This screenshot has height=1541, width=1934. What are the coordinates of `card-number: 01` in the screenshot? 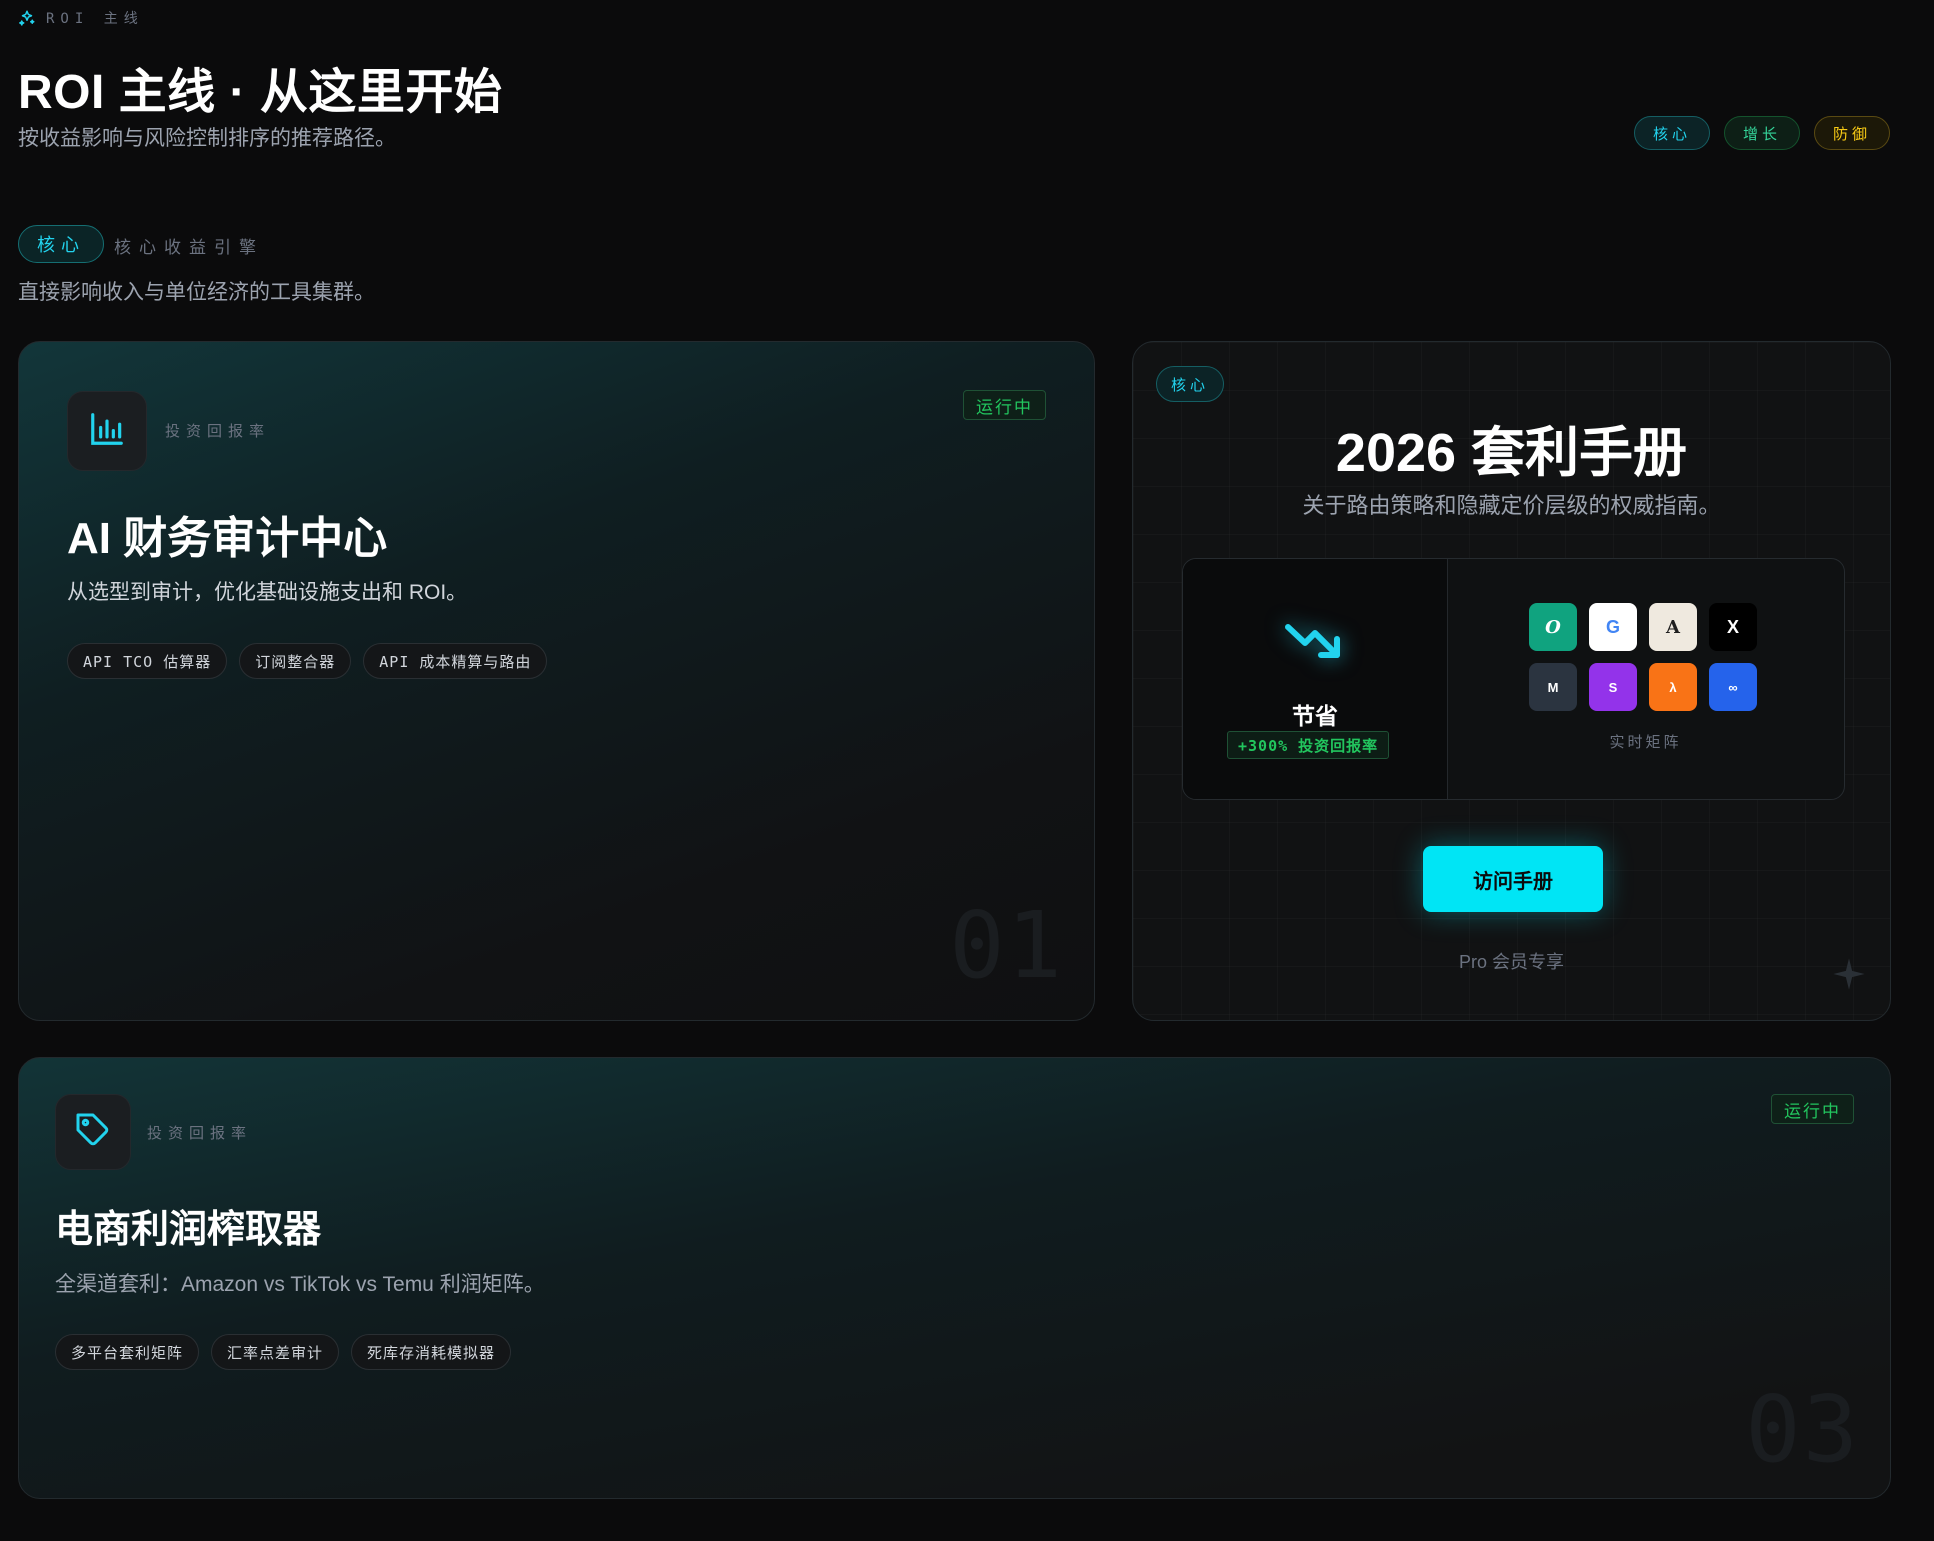 It's located at (1006, 945).